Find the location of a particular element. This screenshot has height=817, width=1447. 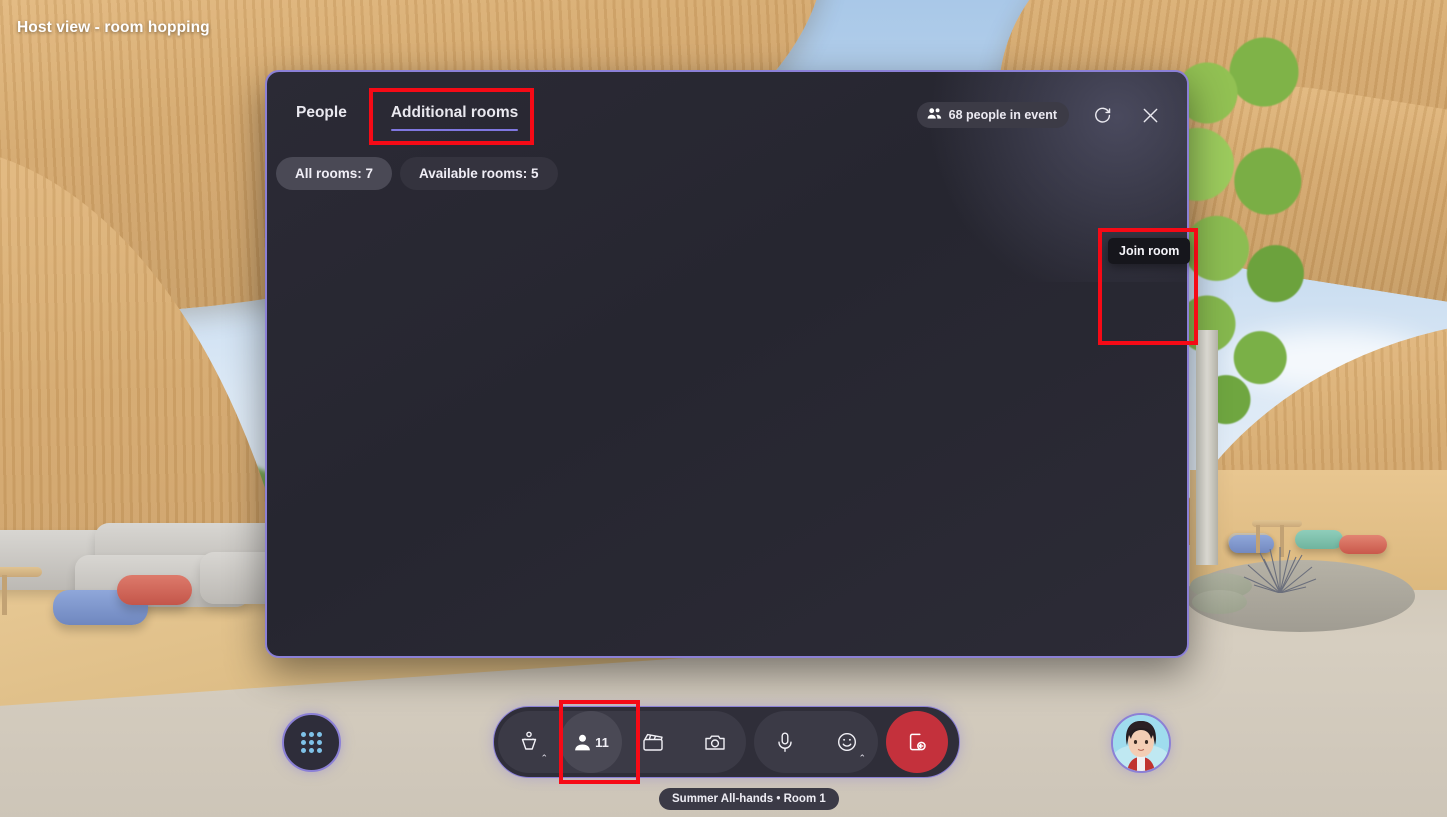

reactions-button: ⌃ is located at coordinates (847, 742).